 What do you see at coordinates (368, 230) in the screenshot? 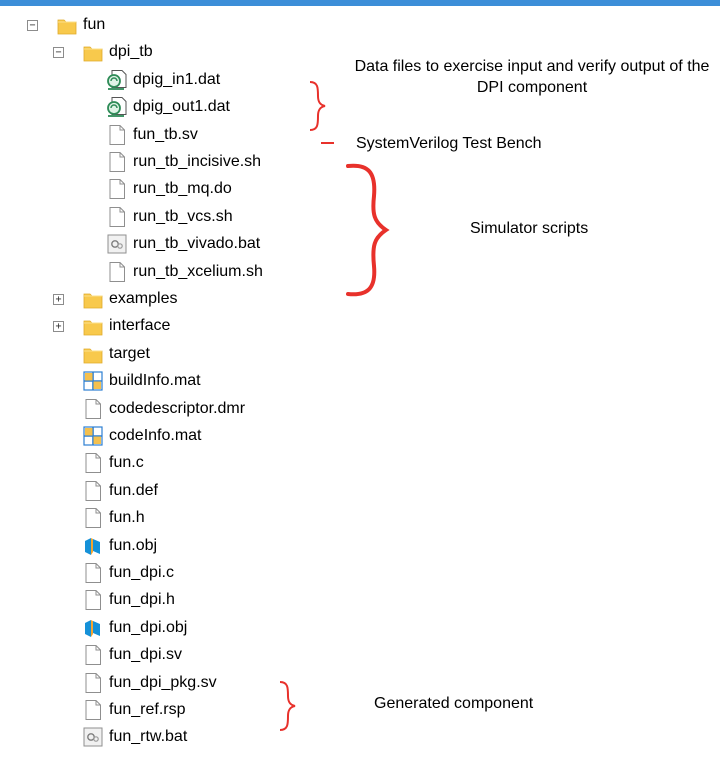
I see `simulator-scripts-brace` at bounding box center [368, 230].